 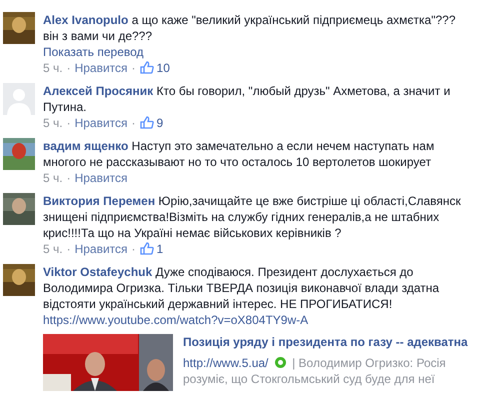 I want to click on like-count: 9, so click(x=160, y=123).